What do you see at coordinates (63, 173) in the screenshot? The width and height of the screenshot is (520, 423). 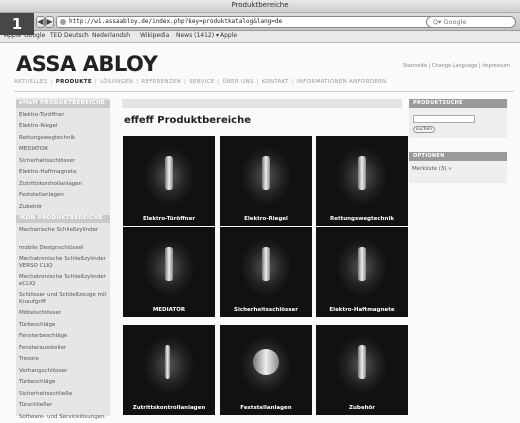 I see `sidebar-item: Elektro-Haftmagnete` at bounding box center [63, 173].